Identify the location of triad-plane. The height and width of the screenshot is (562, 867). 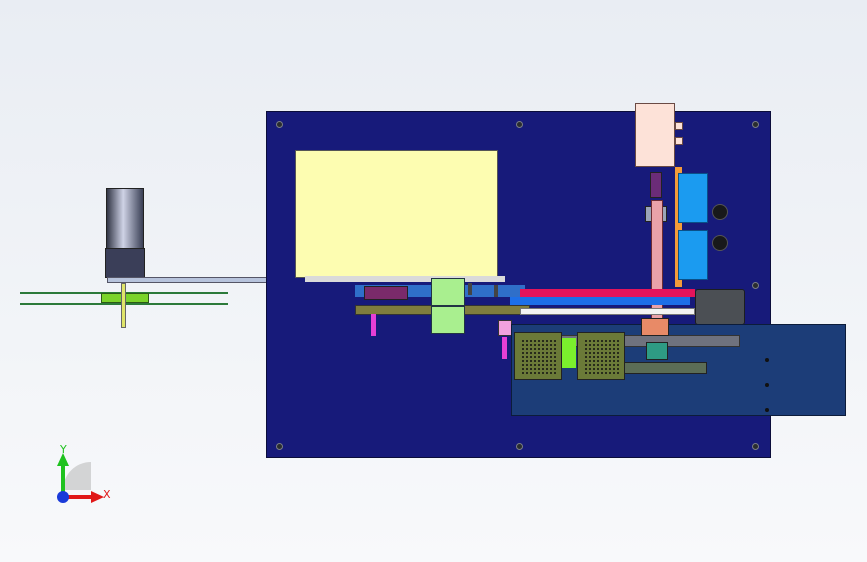
(77, 476).